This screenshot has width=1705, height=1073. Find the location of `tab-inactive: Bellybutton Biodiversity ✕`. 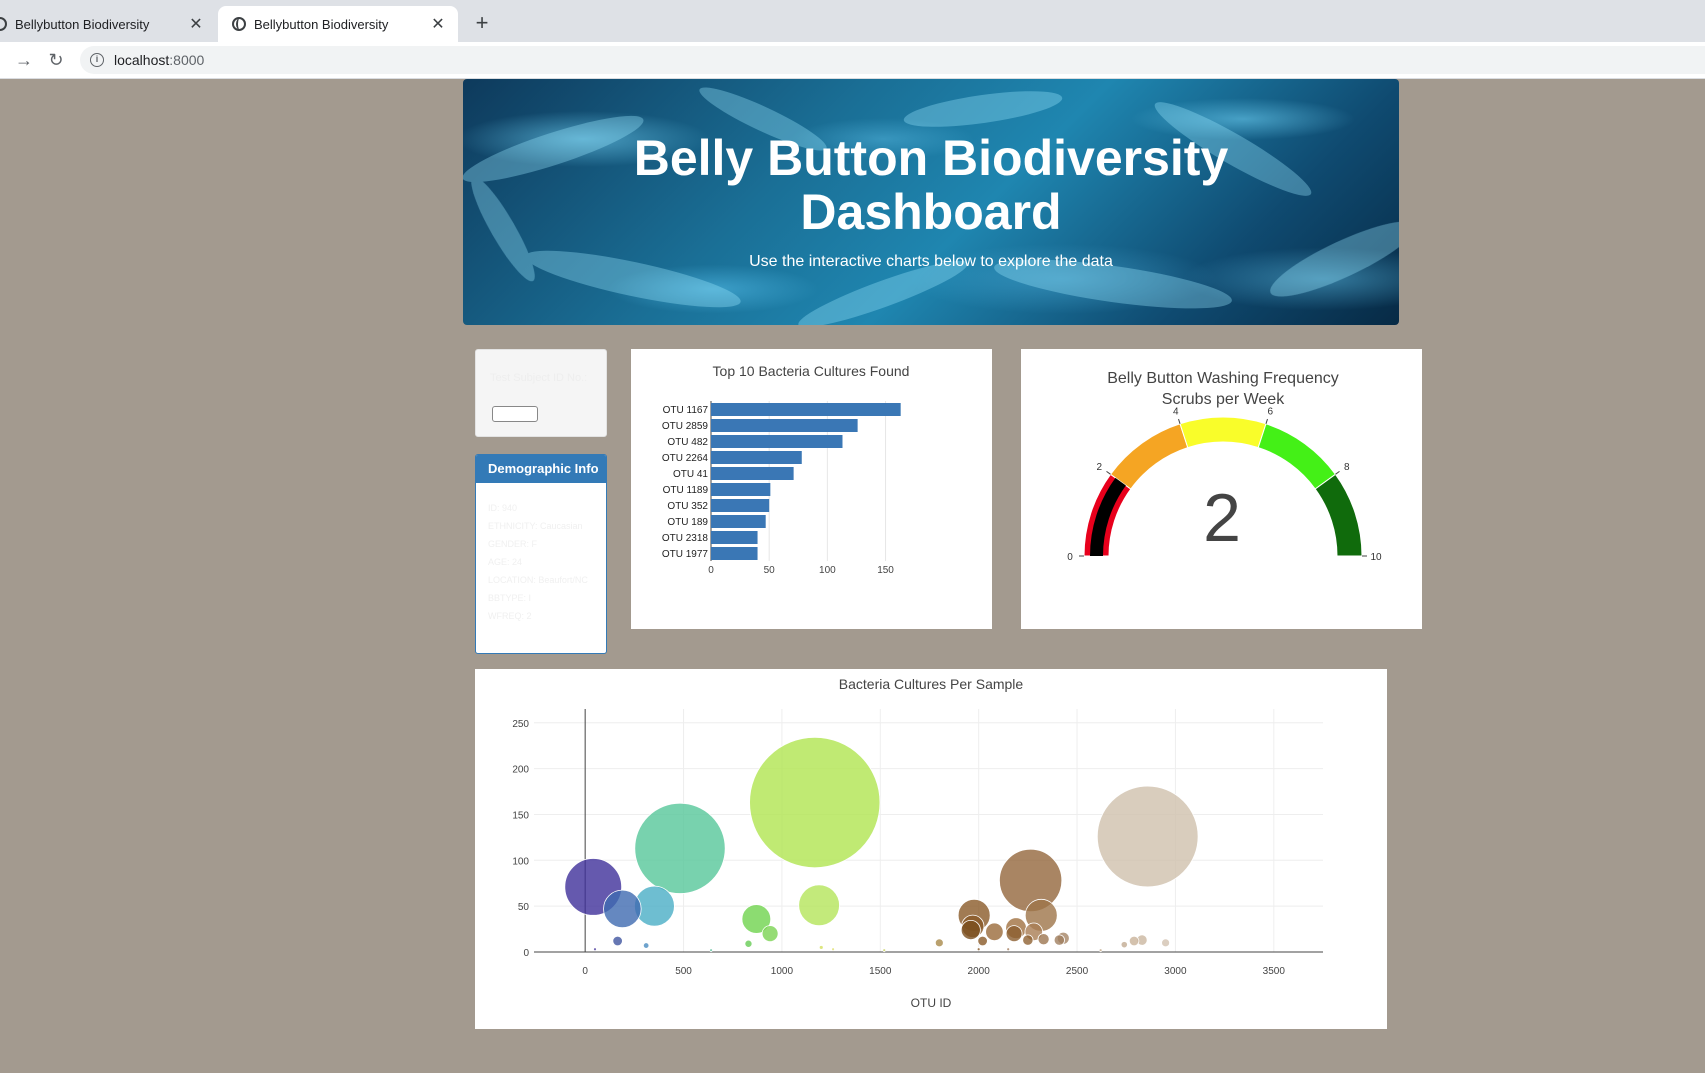

tab-inactive: Bellybutton Biodiversity ✕ is located at coordinates (108, 24).